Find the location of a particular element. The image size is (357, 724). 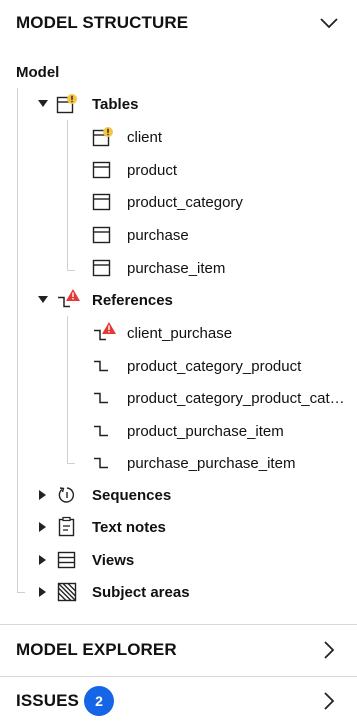

tree-item-reference: product_purchase_item is located at coordinates (178, 431).